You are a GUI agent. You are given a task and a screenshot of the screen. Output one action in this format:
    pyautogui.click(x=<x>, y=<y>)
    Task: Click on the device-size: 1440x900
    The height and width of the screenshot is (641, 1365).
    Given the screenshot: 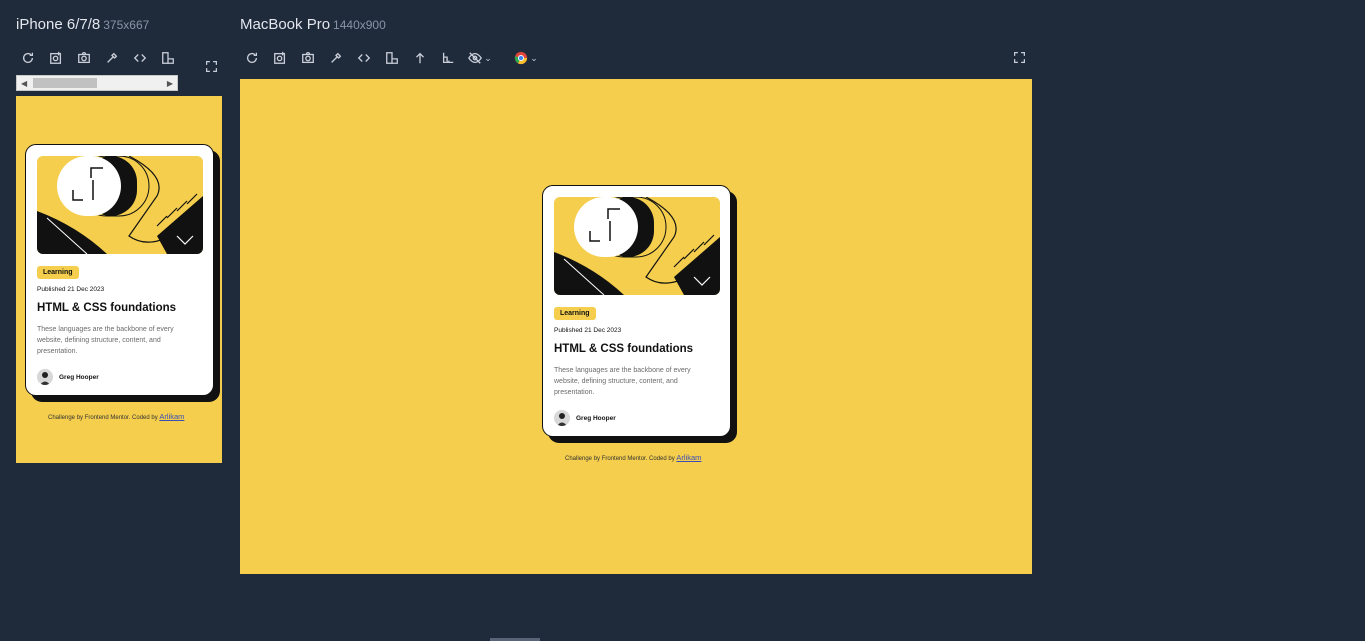 What is the action you would take?
    pyautogui.click(x=359, y=25)
    